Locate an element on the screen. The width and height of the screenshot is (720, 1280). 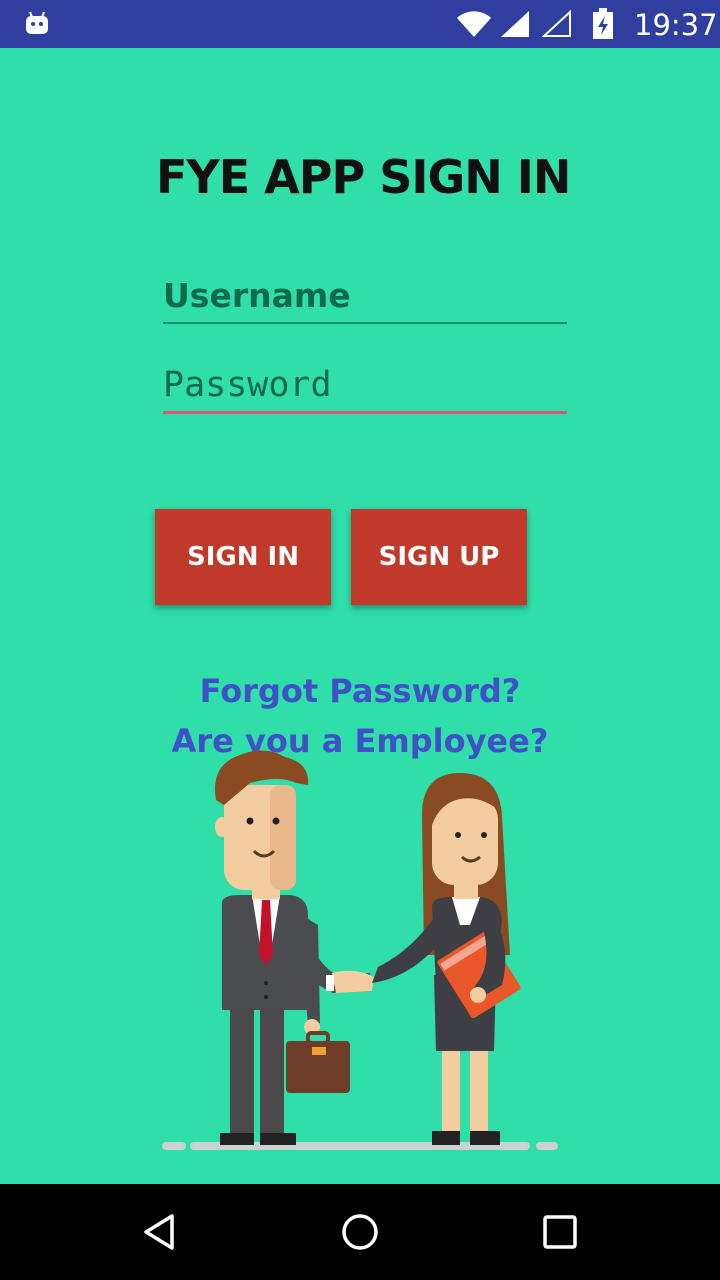
back-icon is located at coordinates (160, 1232).